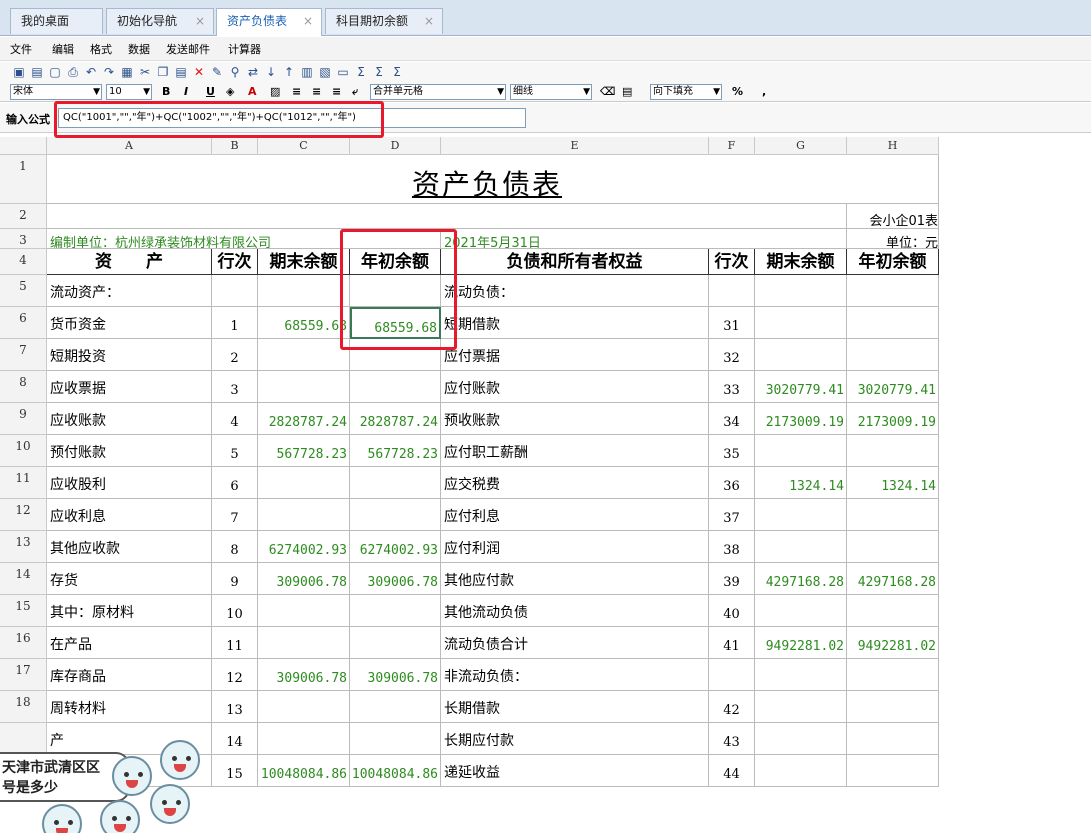  What do you see at coordinates (235, 483) in the screenshot?
I see `table-cell: 6` at bounding box center [235, 483].